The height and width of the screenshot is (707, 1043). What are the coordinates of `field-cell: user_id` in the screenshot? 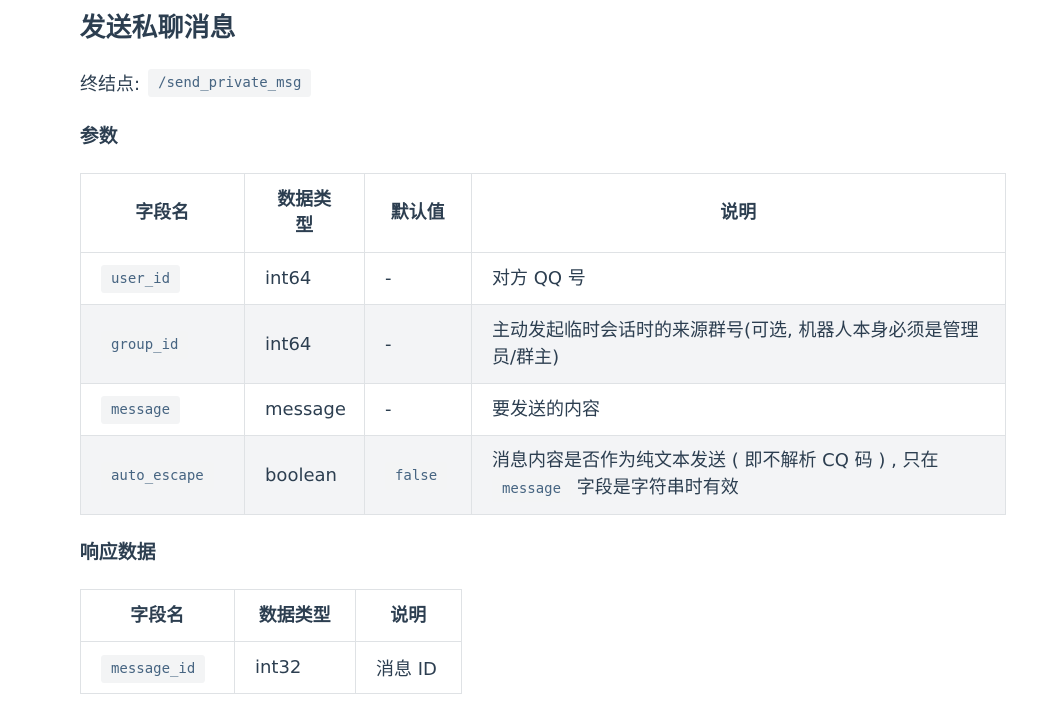 It's located at (162, 278).